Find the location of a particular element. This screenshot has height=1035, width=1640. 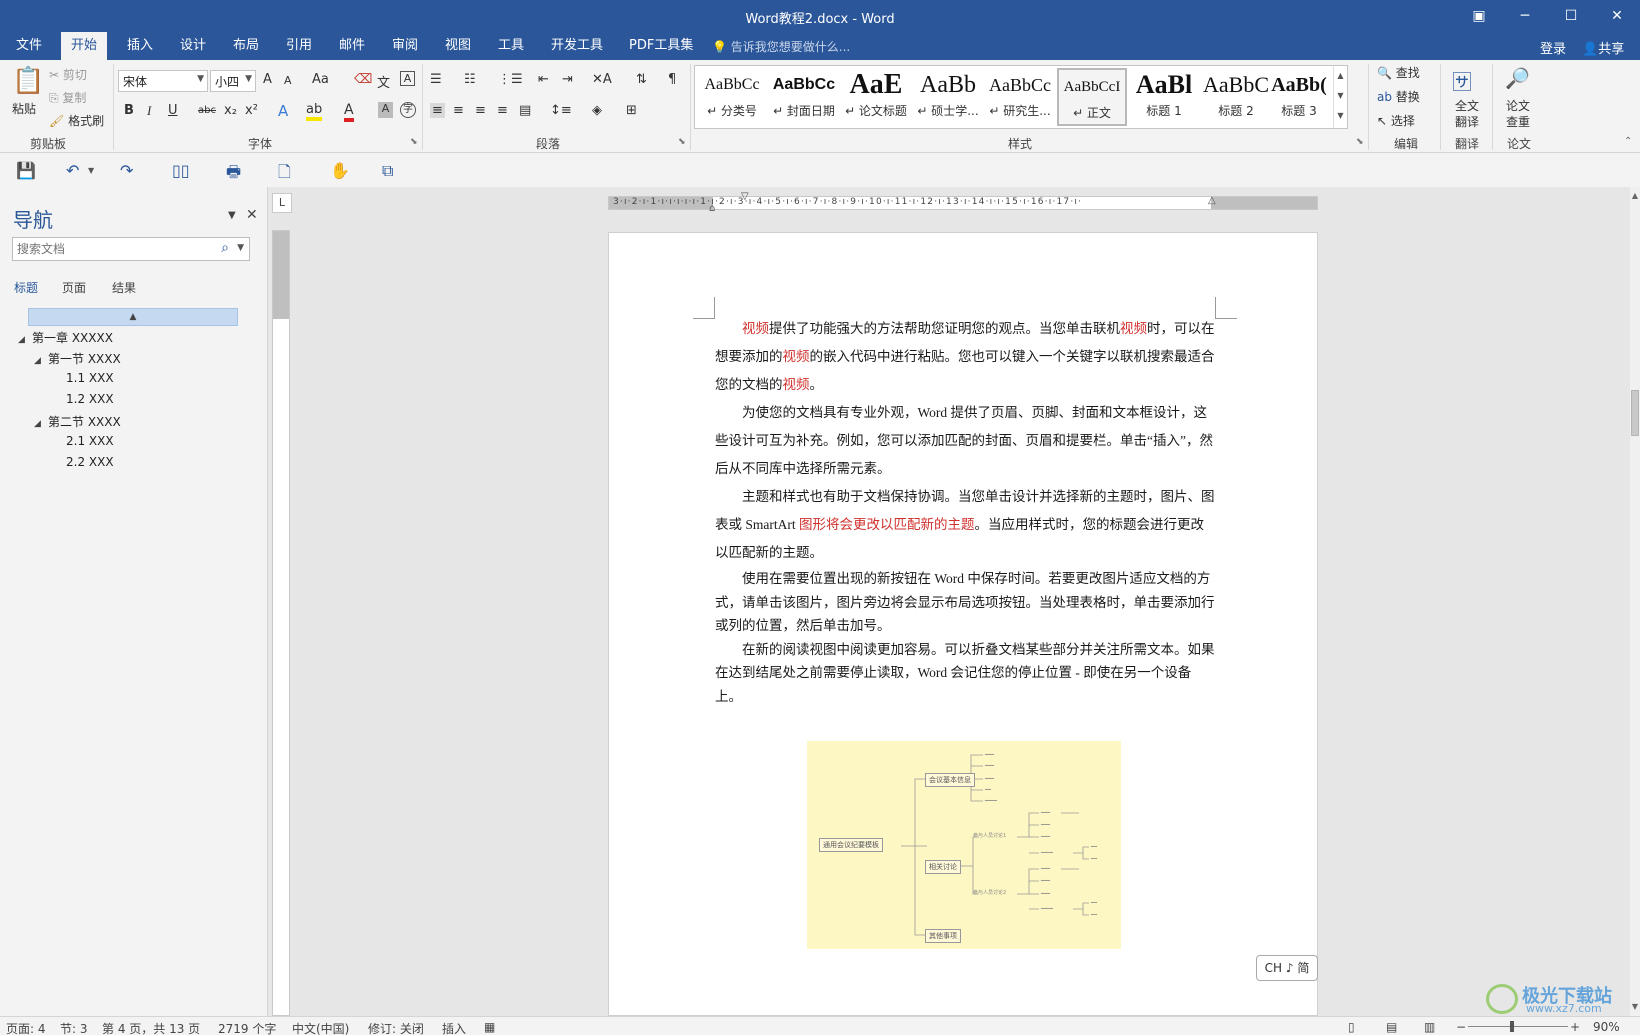

nav-tab-pages: 页面 is located at coordinates (74, 287).